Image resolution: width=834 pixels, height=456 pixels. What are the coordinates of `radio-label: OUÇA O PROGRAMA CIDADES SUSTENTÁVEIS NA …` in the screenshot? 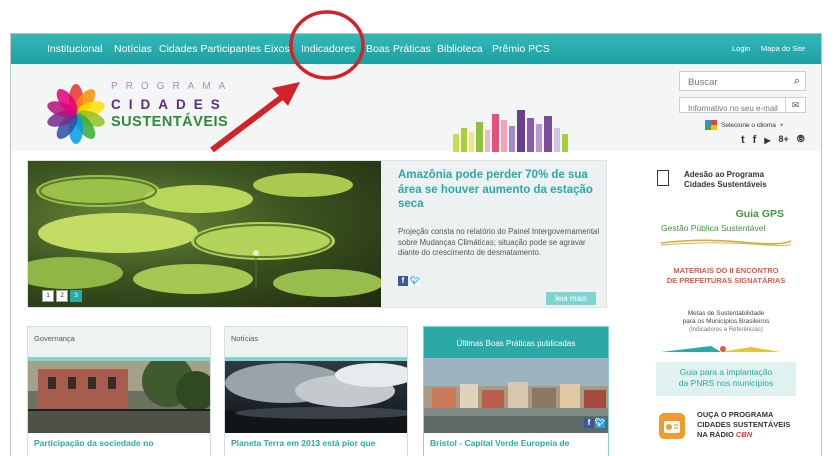 It's located at (743, 424).